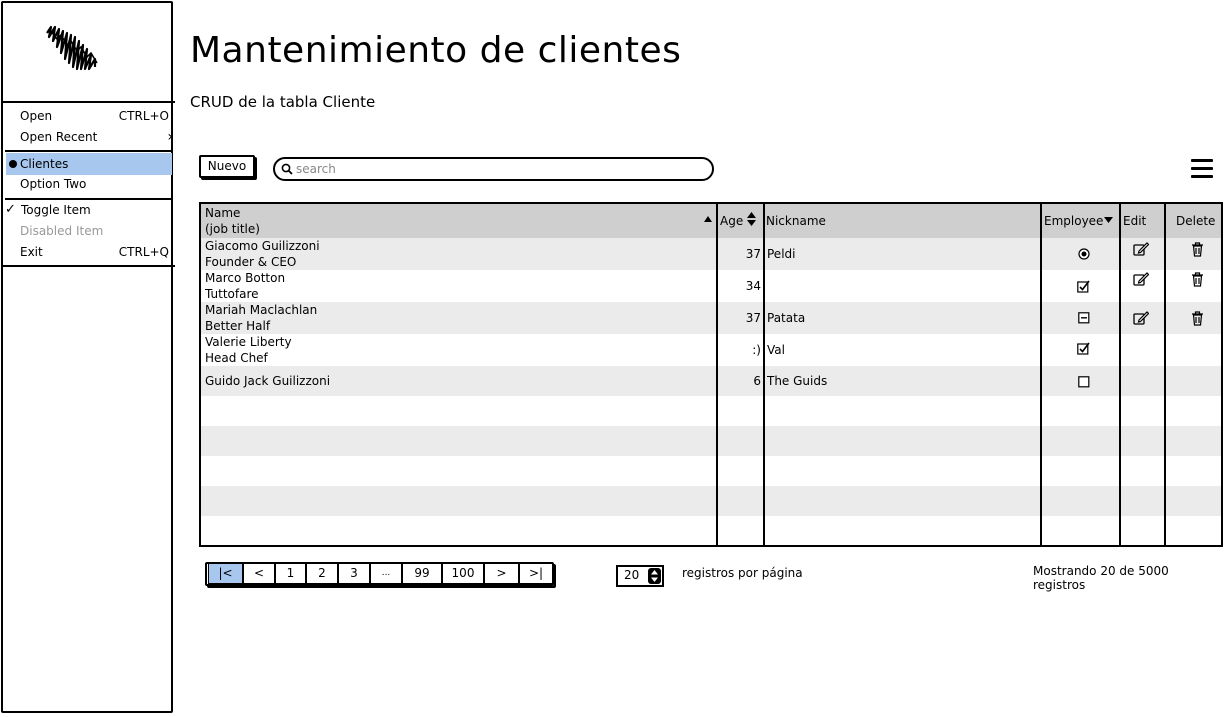 This screenshot has height=717, width=1224. Describe the element at coordinates (463, 573) in the screenshot. I see `page-100-button: 100` at that location.